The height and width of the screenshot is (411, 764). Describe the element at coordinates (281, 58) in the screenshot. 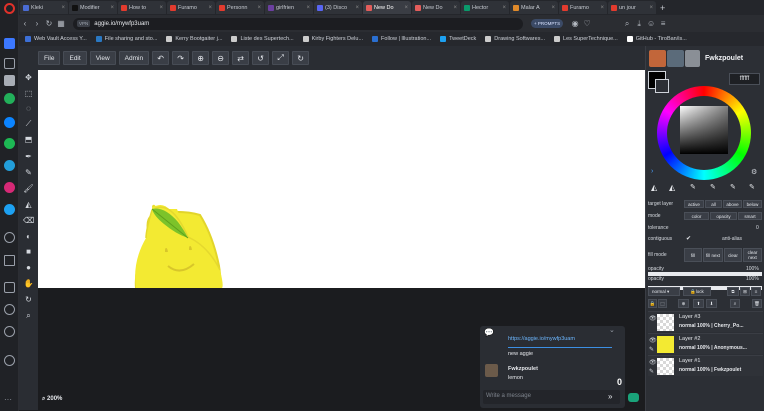

I see `fullscreen-icon: ⤢` at that location.